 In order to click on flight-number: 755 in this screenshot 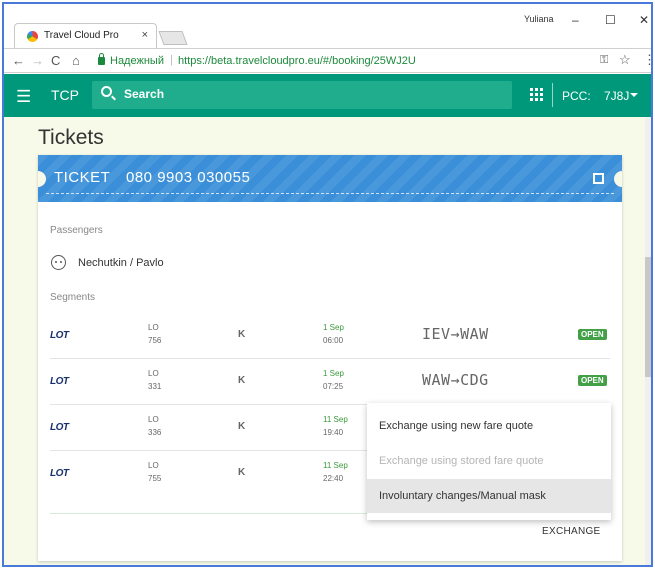, I will do `click(155, 478)`.